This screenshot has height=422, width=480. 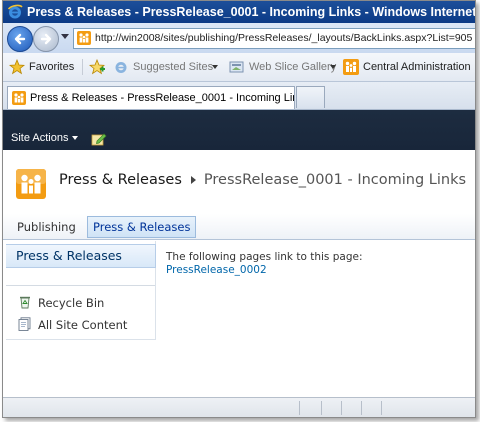 I want to click on breadcrumb-arrow-icon, so click(x=193, y=179).